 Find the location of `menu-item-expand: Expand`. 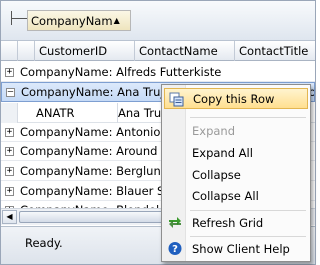

menu-item-expand: Expand is located at coordinates (236, 130).